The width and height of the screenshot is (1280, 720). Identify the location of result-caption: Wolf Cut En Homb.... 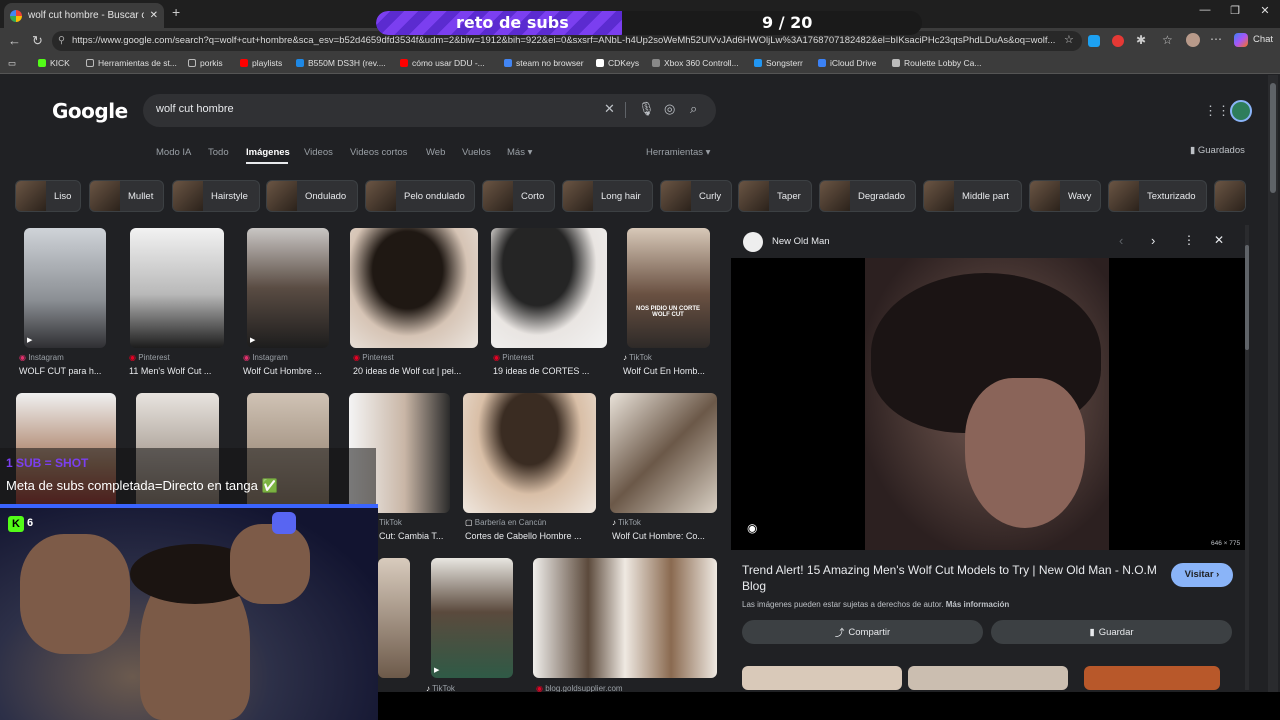
(669, 371).